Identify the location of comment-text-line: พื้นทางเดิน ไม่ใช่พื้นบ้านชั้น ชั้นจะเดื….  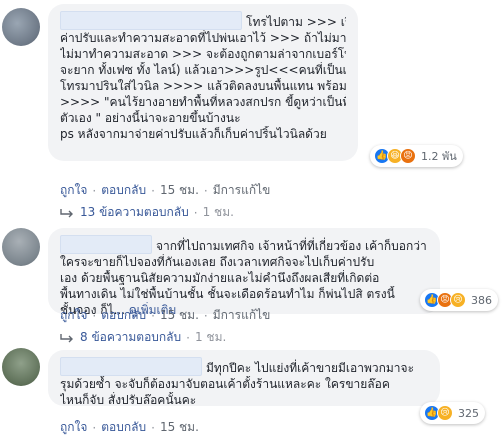
(227, 294).